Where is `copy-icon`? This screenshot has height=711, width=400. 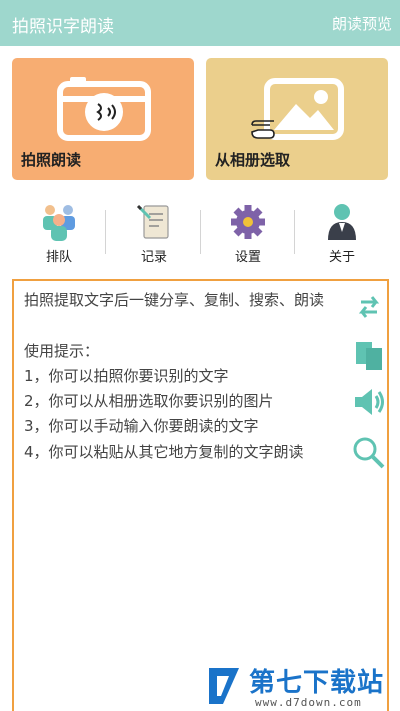 copy-icon is located at coordinates (370, 355).